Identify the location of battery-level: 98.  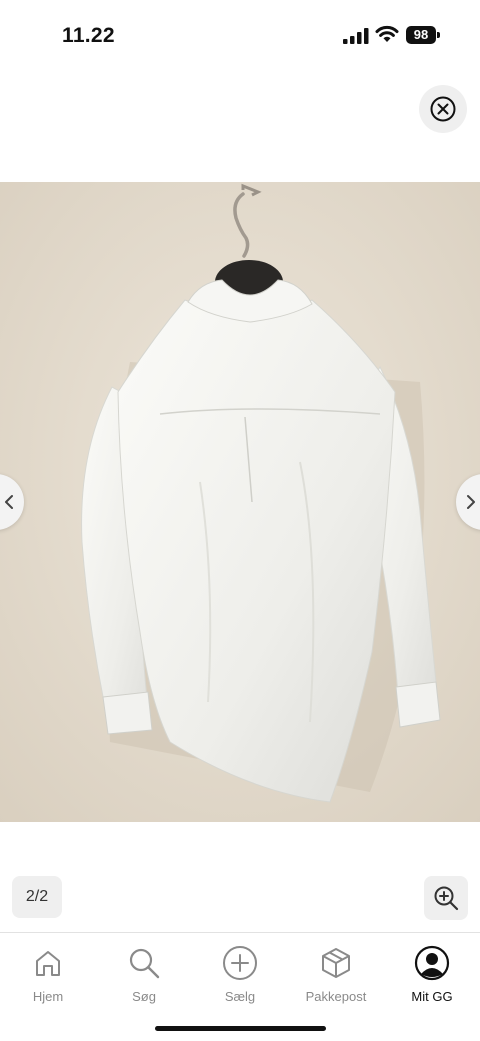
(421, 35).